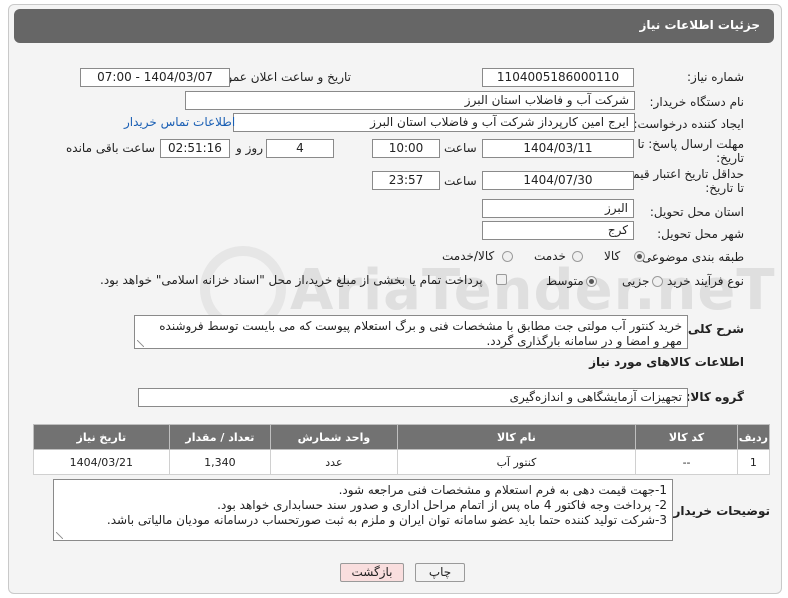 This screenshot has height=598, width=788. Describe the element at coordinates (406, 180) in the screenshot. I see `validity-time-field: 23:57` at that location.